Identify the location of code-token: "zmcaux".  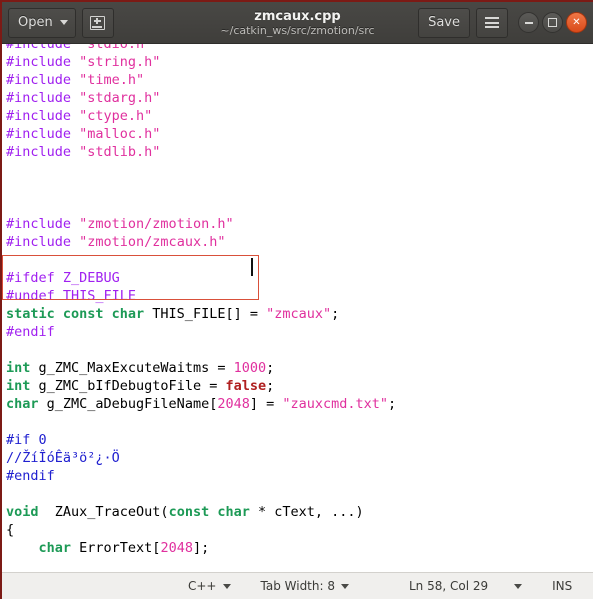
(299, 314).